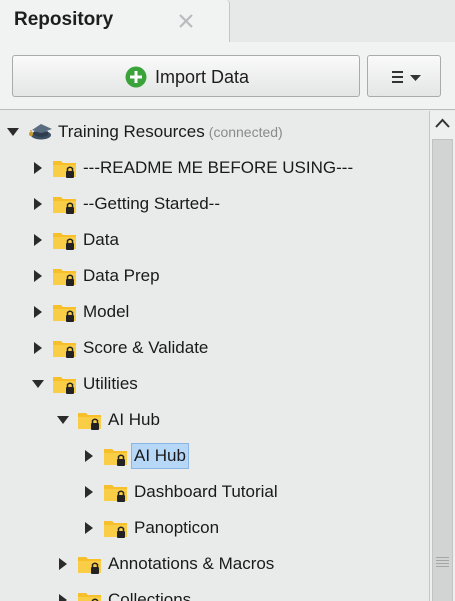 The width and height of the screenshot is (455, 601). What do you see at coordinates (214, 276) in the screenshot?
I see `tree-item-data-prep: Data Prep` at bounding box center [214, 276].